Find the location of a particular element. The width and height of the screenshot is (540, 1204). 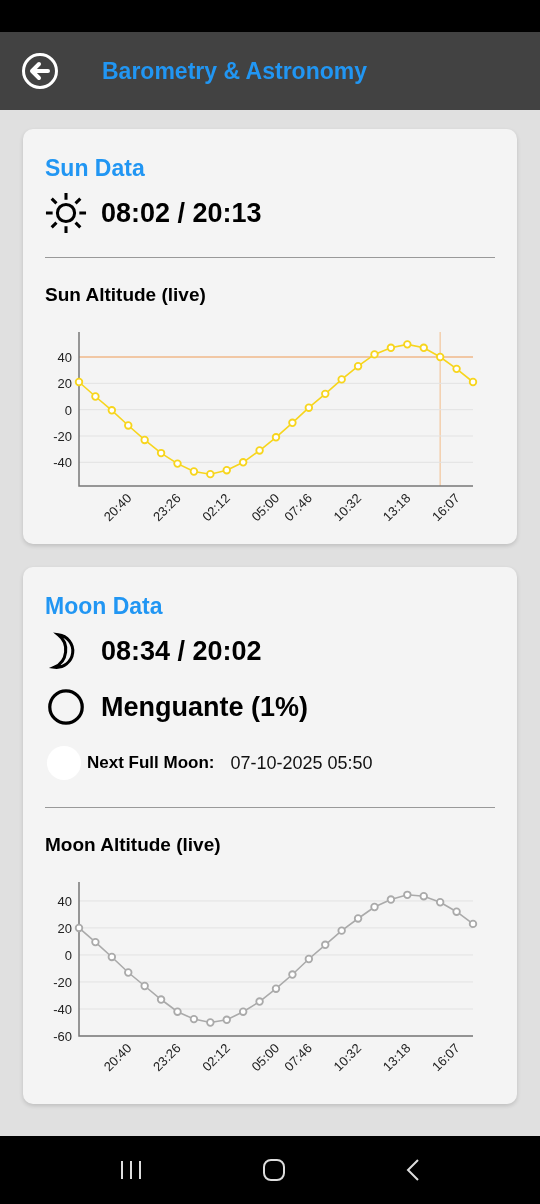

sunrise-sunset-times: 08:02 / 20:13 is located at coordinates (181, 213).